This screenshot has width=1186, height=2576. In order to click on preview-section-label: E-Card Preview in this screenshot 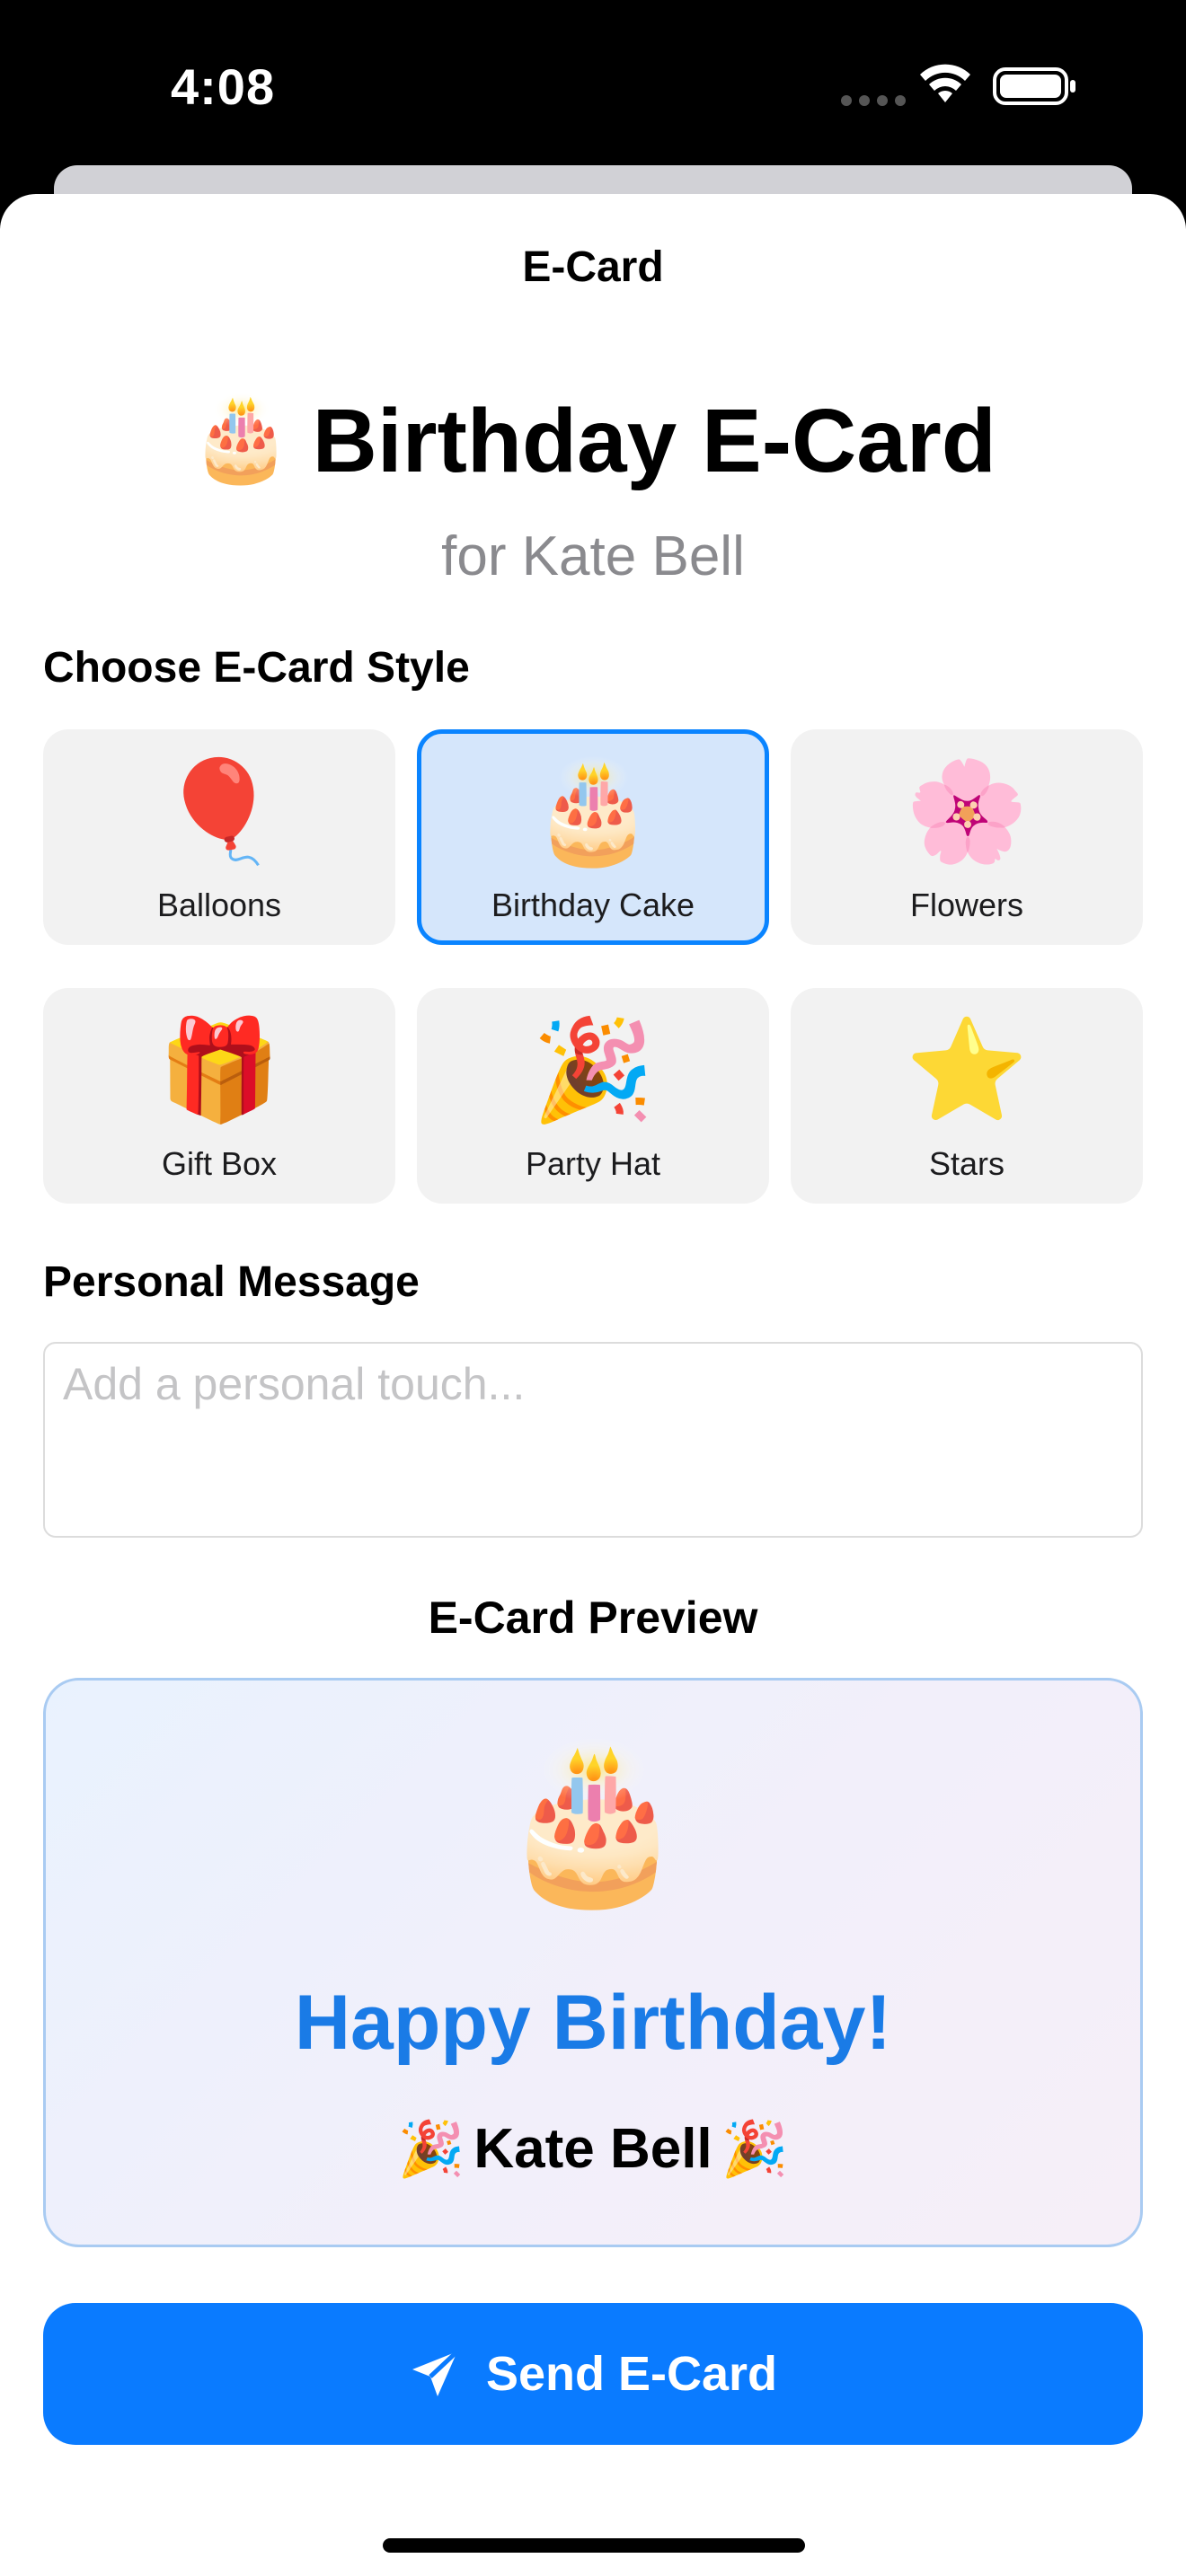, I will do `click(593, 1617)`.